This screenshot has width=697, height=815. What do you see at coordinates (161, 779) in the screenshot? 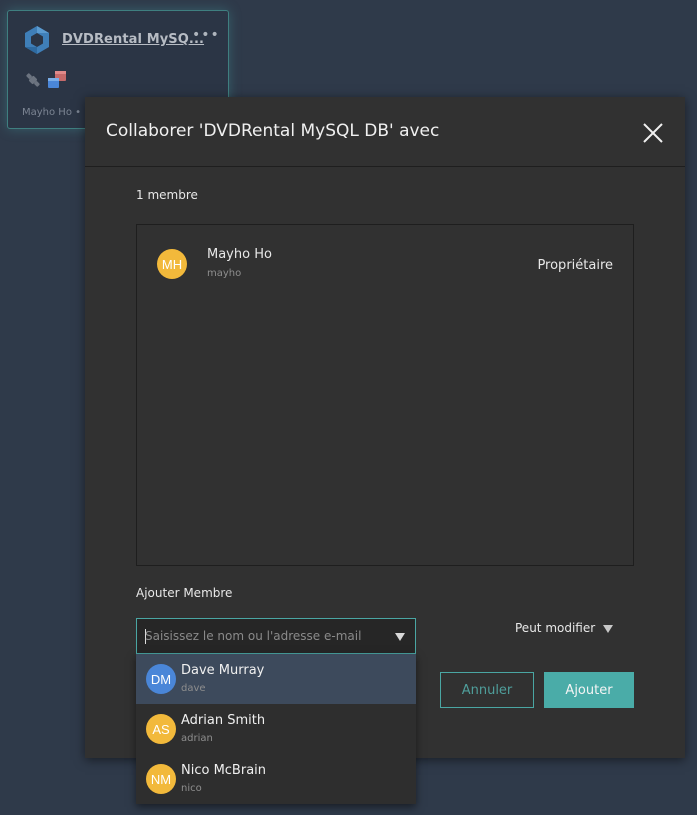
I see `avatar: NM` at bounding box center [161, 779].